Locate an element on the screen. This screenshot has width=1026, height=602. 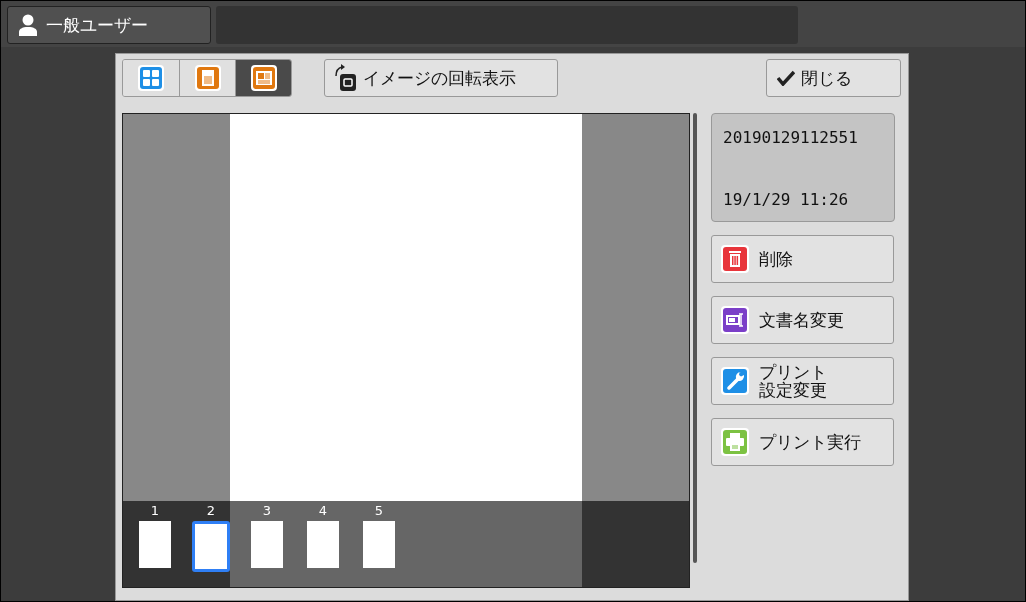
rotate-icon is located at coordinates (345, 78).